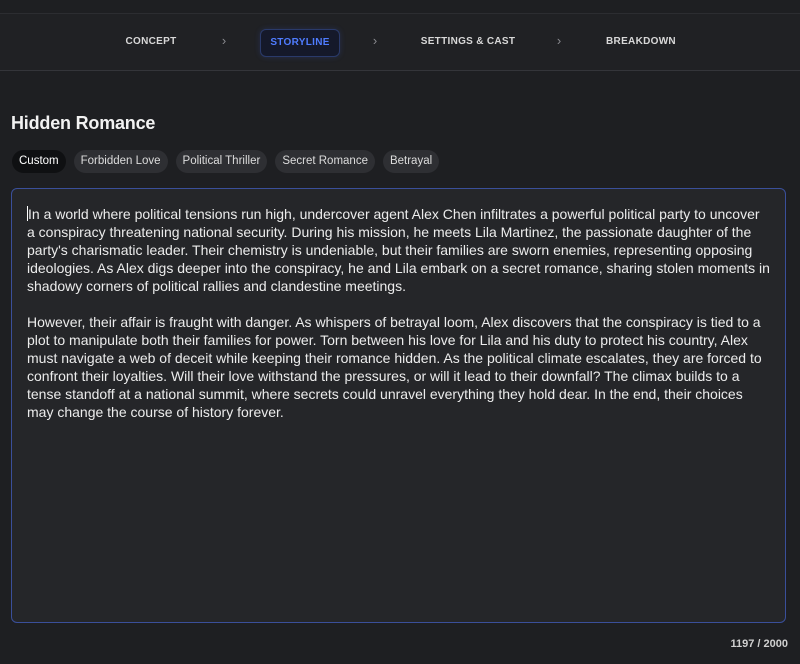 The height and width of the screenshot is (664, 800). I want to click on step-settings-cast: SETTINGS & CAST, so click(468, 42).